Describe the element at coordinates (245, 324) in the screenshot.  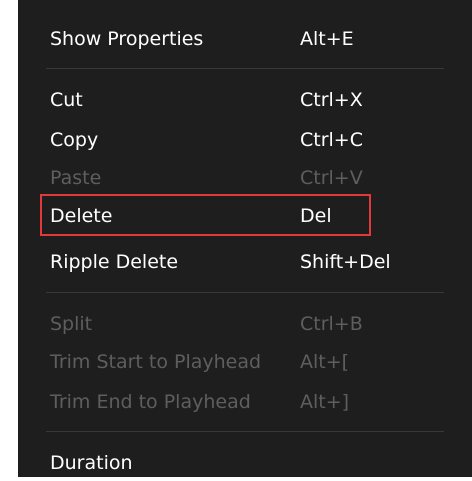
I see `menu-item-split: Split Ctrl+B` at that location.